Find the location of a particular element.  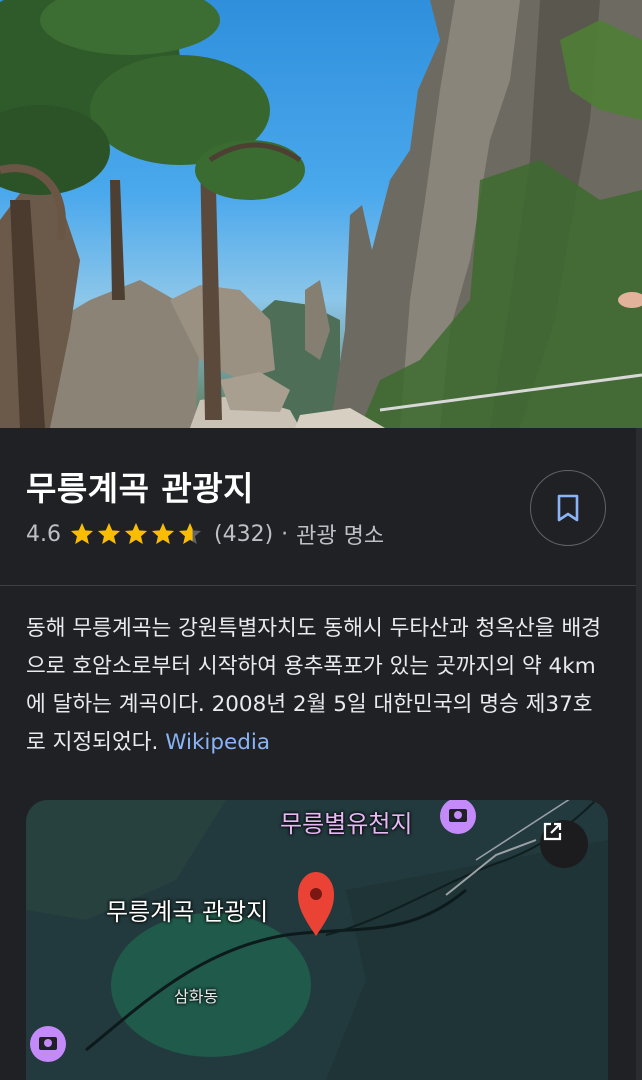

save-button is located at coordinates (568, 508).